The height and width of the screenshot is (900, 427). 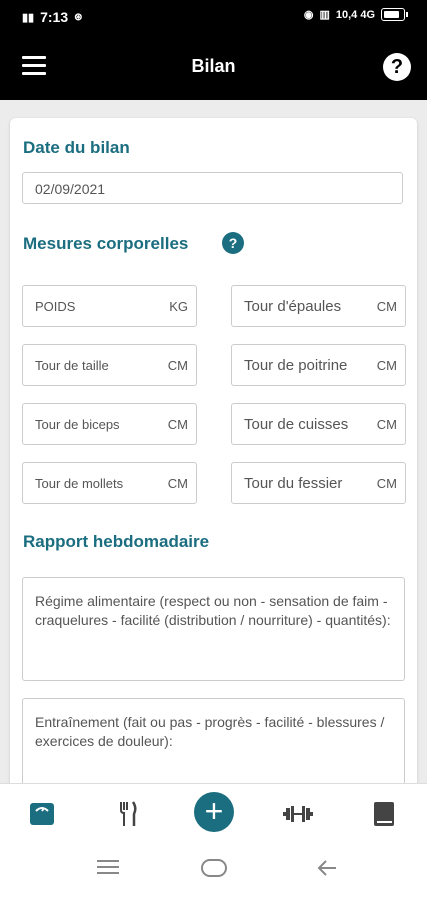 What do you see at coordinates (308, 15) in the screenshot?
I see `alarm-icon: ◉` at bounding box center [308, 15].